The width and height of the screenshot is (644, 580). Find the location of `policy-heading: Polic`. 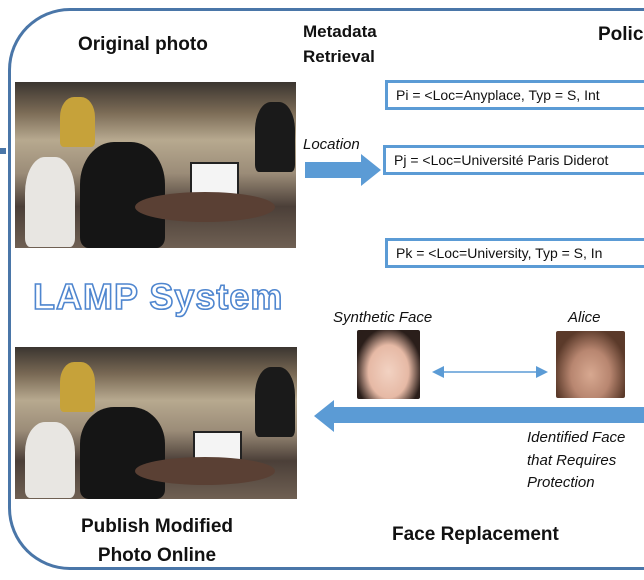

policy-heading: Polic is located at coordinates (621, 34).